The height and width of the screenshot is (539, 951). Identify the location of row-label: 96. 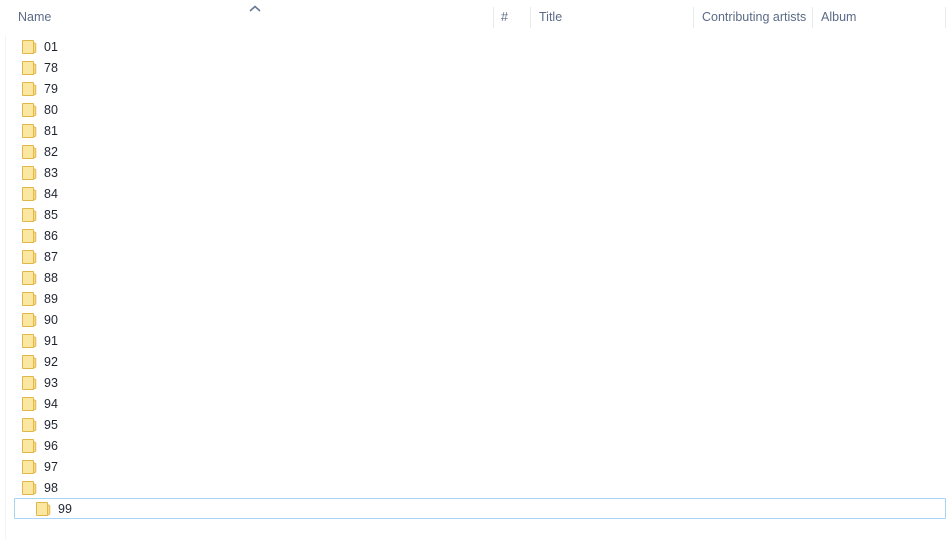
(51, 445).